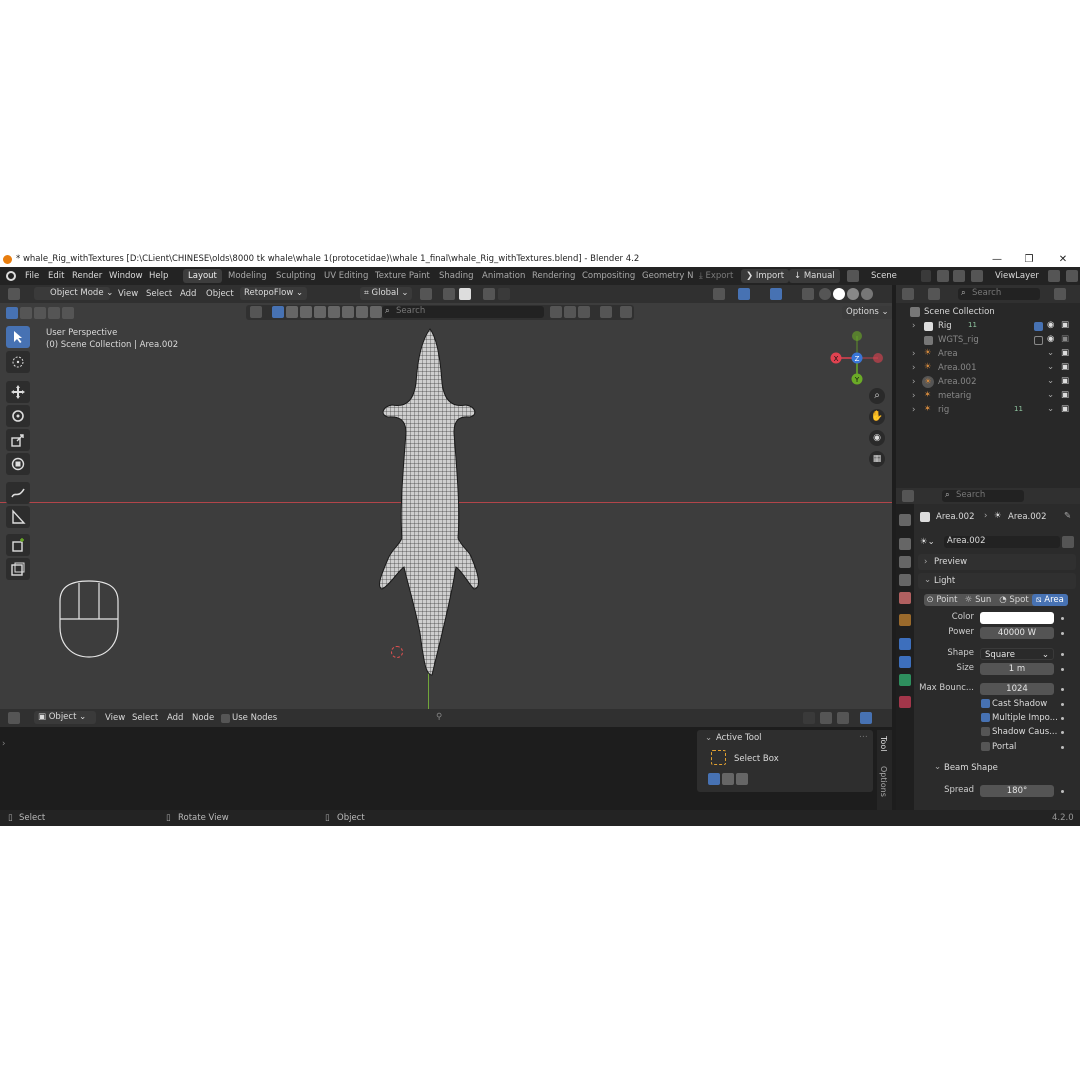 This screenshot has width=1080, height=1080. Describe the element at coordinates (1017, 276) in the screenshot. I see `view-layer-name: ViewLayer` at that location.